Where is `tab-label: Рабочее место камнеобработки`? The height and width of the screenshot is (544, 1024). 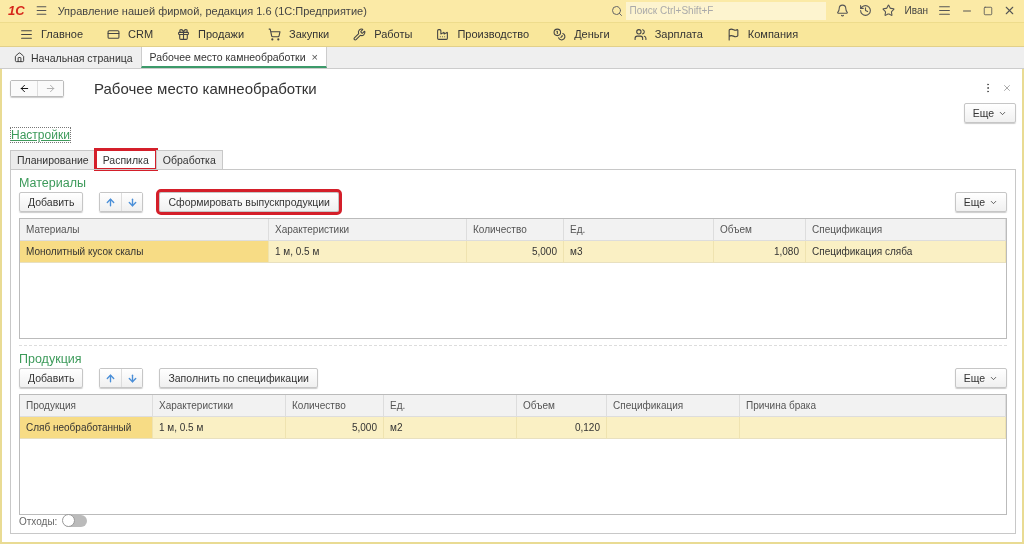 tab-label: Рабочее место камнеобработки is located at coordinates (227, 56).